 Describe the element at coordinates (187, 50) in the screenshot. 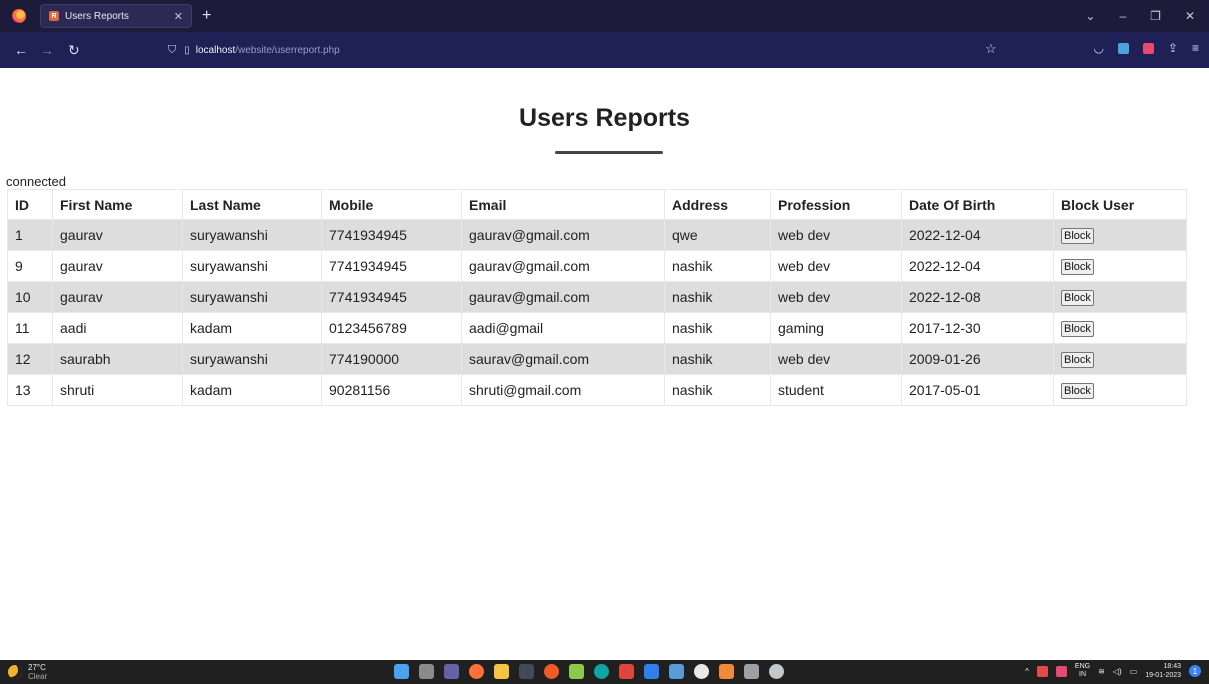

I see `page-info-icon: ▯` at that location.